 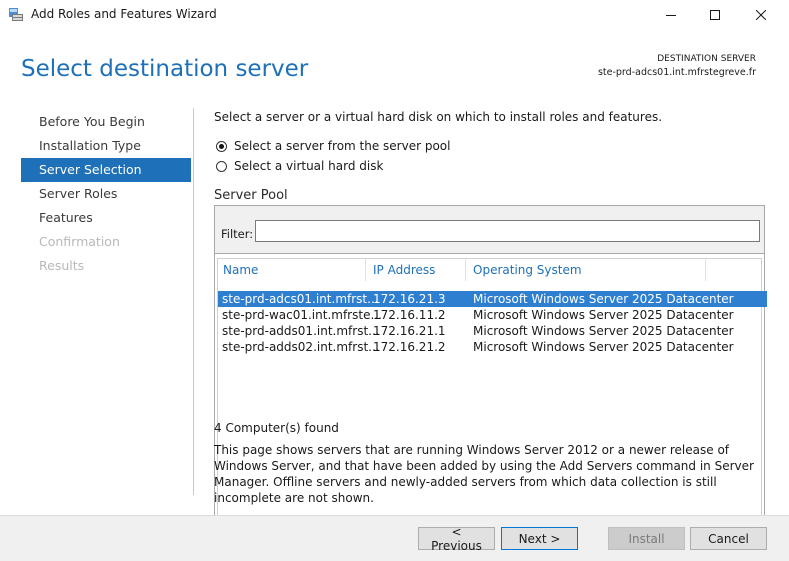 I want to click on vhd-option: Select a virtual hard disk, so click(x=299, y=166).